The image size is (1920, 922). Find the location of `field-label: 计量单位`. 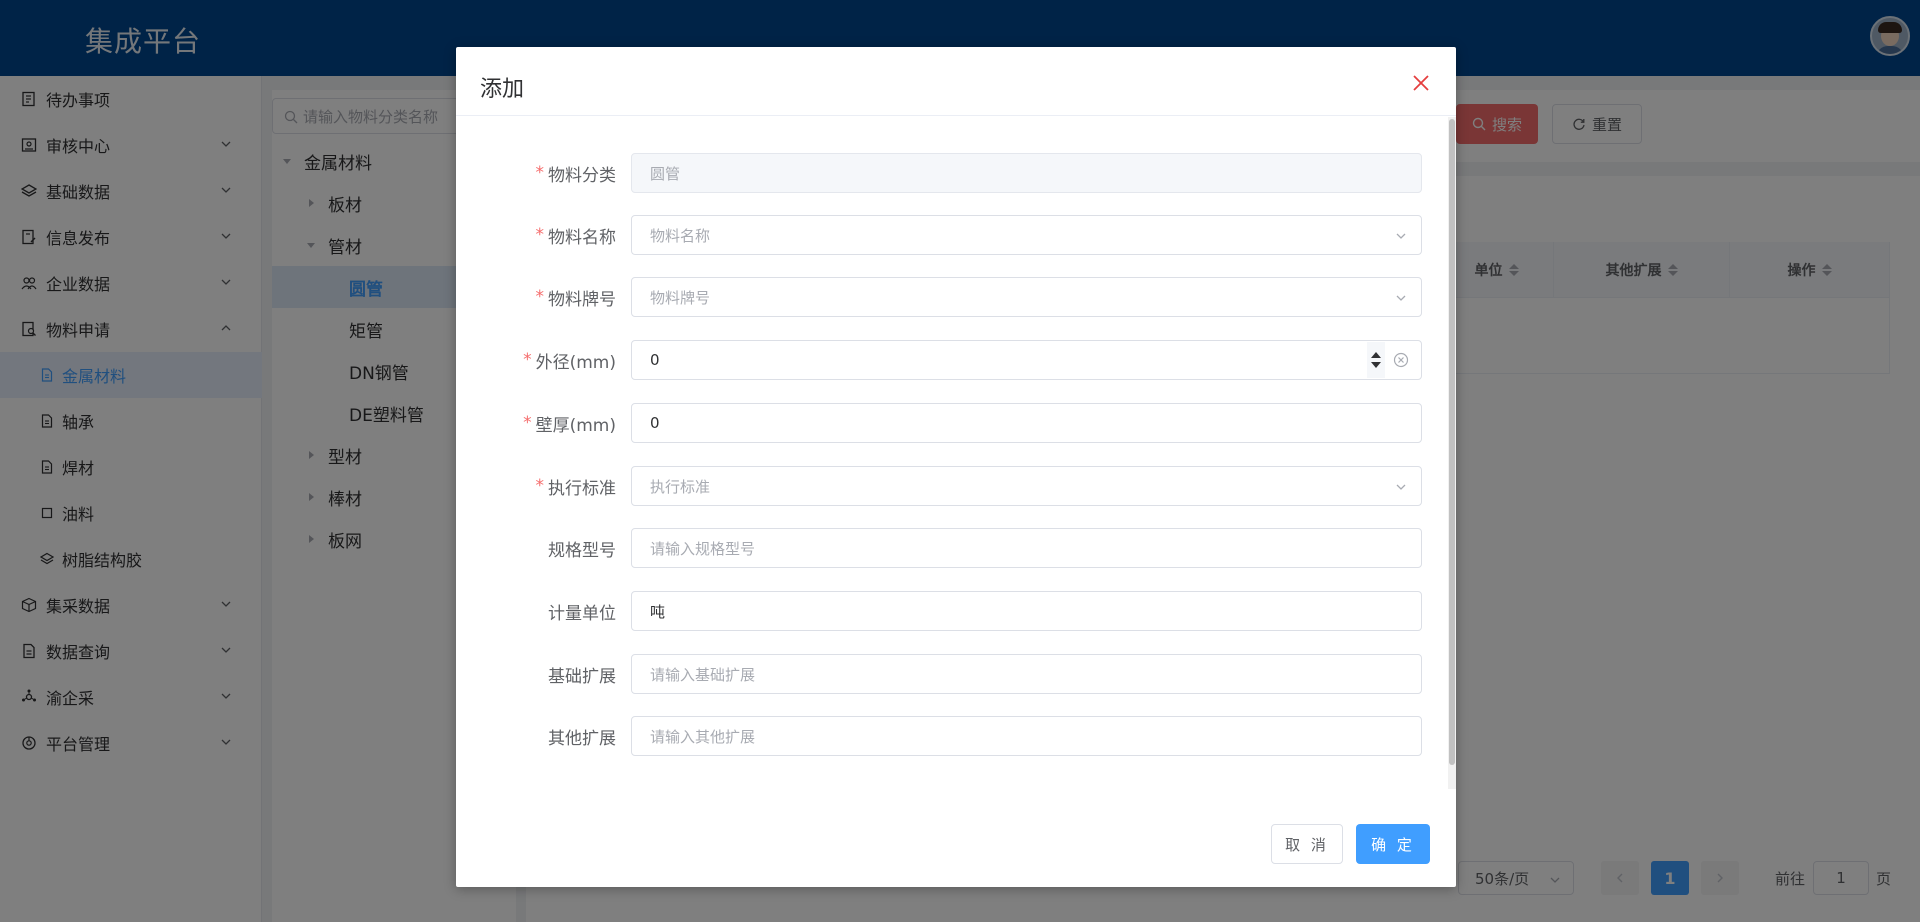

field-label: 计量单位 is located at coordinates (582, 613).